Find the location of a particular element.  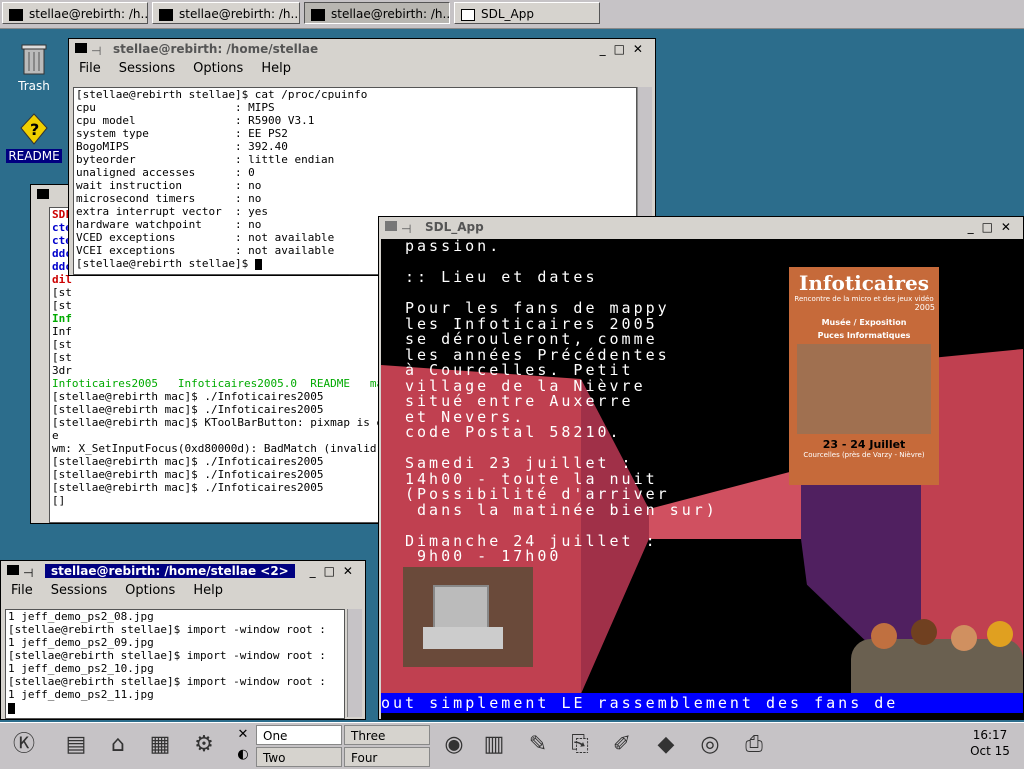

window-title: stellae@rebirth: /home/stellae <2> is located at coordinates (170, 571).